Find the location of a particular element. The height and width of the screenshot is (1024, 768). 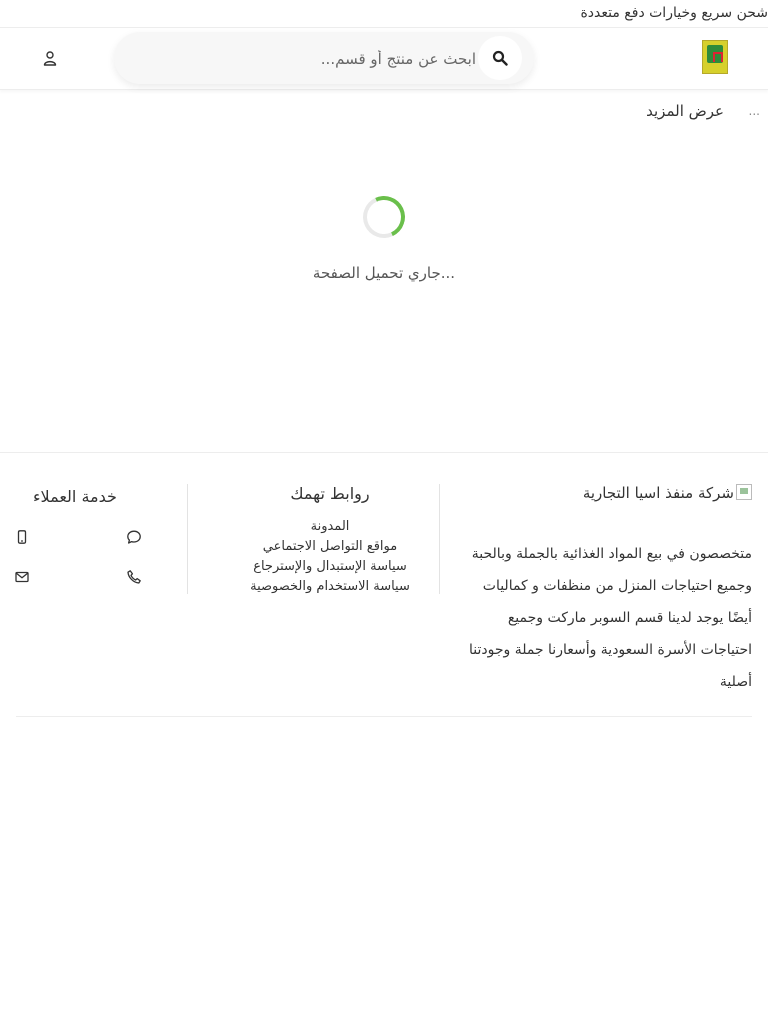

footer-brand-alt: شركة منفذ اسيا التجارية is located at coordinates (658, 493).